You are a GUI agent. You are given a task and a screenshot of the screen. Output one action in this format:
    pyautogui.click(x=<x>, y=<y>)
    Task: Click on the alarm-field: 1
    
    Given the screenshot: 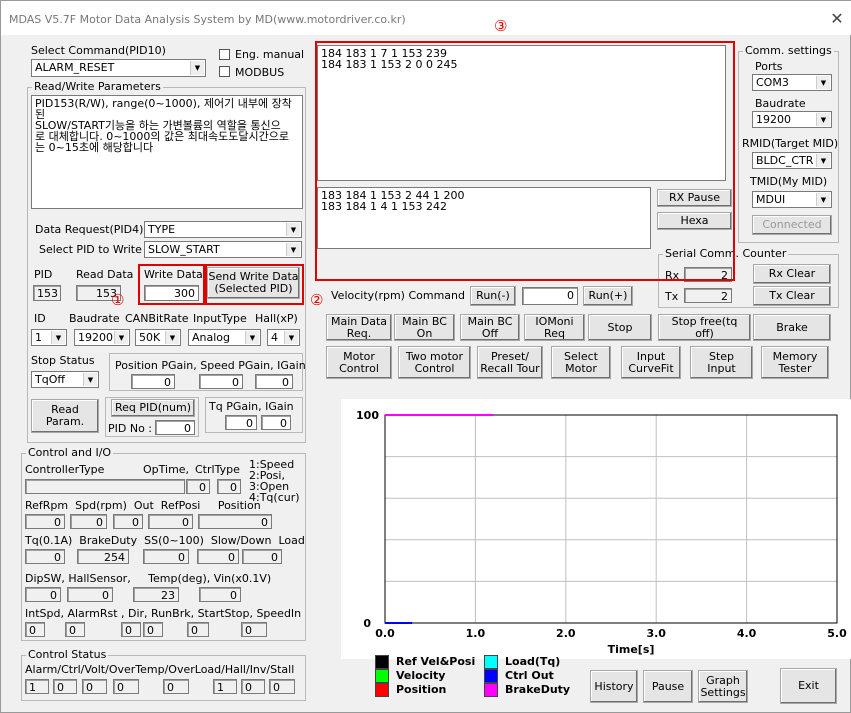 What is the action you would take?
    pyautogui.click(x=37, y=686)
    